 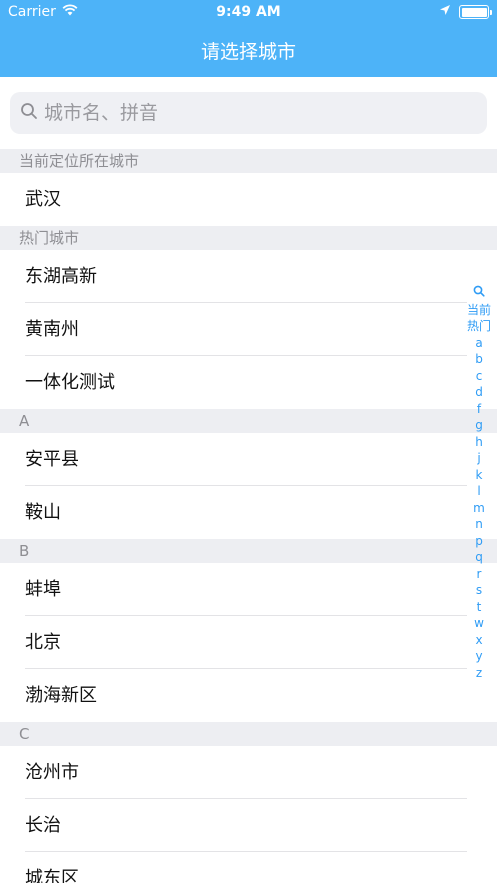 I want to click on battery-icon, so click(x=475, y=12).